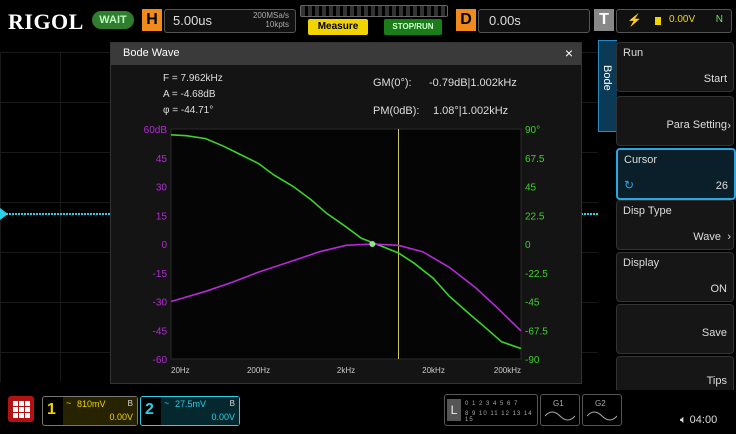  Describe the element at coordinates (491, 410) in the screenshot. I see `logic-analyzer-box: L 0 1 2 3 4 5 6 7 8 9 10 11 12 13 14 15` at that location.